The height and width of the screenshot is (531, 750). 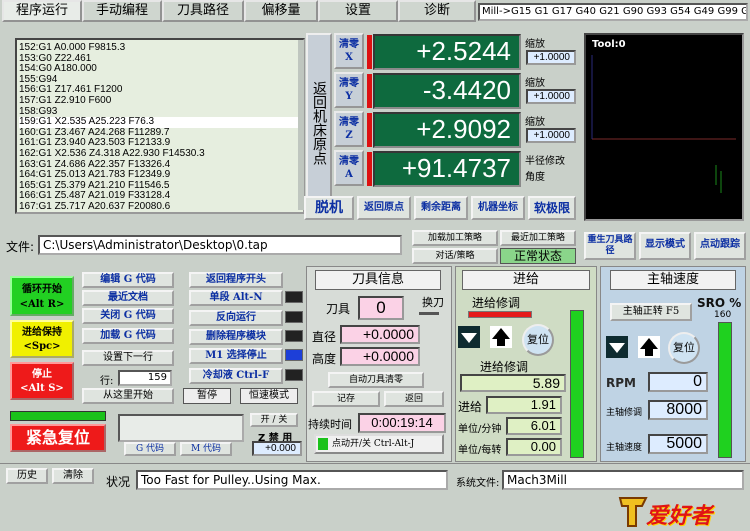 What do you see at coordinates (621, 383) in the screenshot?
I see `rpm-label: RPM` at bounding box center [621, 383].